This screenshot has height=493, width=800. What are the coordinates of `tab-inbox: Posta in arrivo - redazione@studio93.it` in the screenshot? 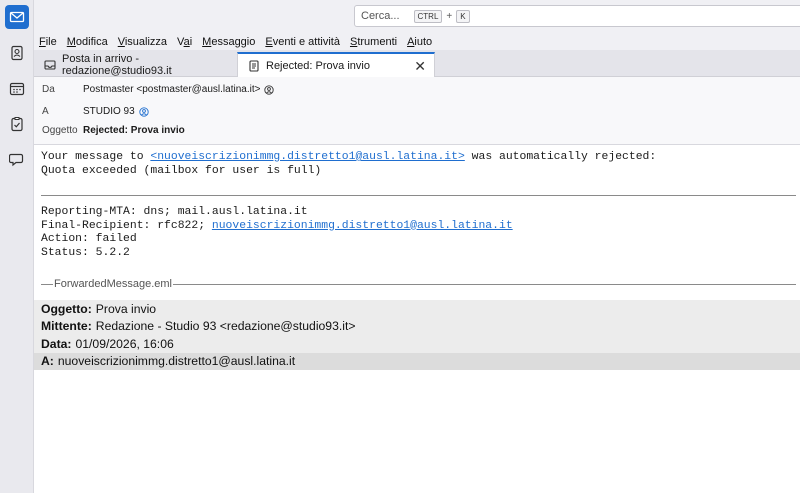 It's located at (134, 64).